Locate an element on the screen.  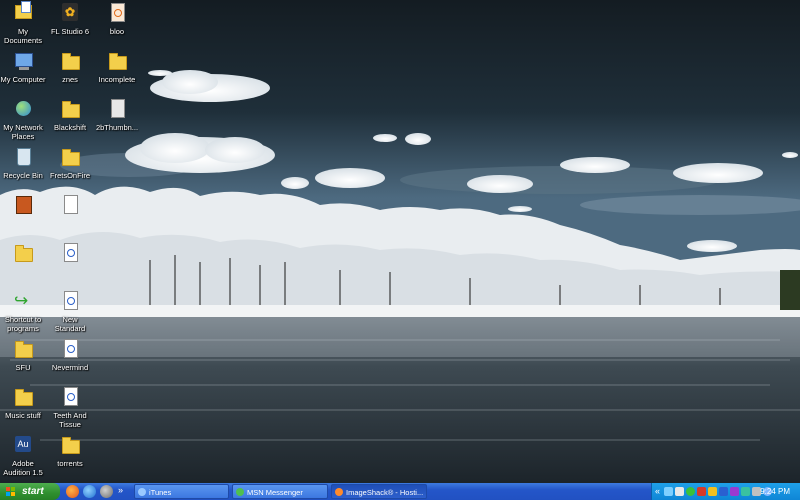
desktop-icon-incomplete: Incomplete is located at coordinates (117, 67).